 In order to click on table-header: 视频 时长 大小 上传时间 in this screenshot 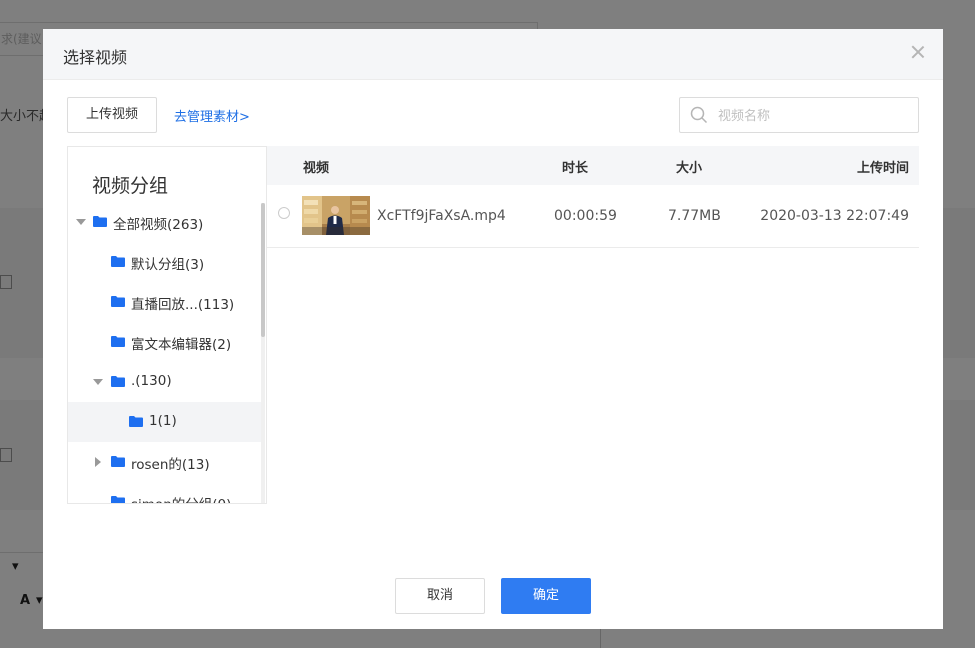, I will do `click(593, 165)`.